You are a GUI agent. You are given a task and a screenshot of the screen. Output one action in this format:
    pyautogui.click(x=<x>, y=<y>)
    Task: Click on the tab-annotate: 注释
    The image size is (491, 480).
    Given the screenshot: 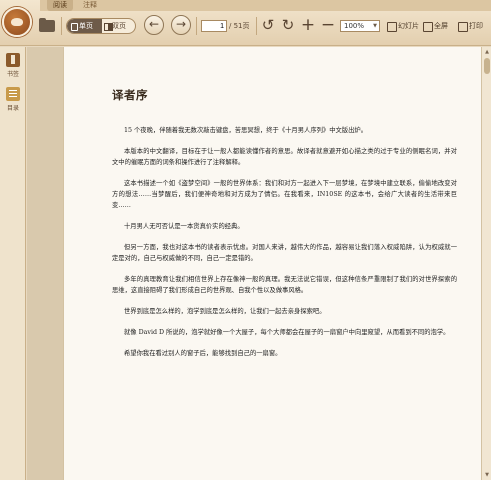 What is the action you would take?
    pyautogui.click(x=90, y=5)
    